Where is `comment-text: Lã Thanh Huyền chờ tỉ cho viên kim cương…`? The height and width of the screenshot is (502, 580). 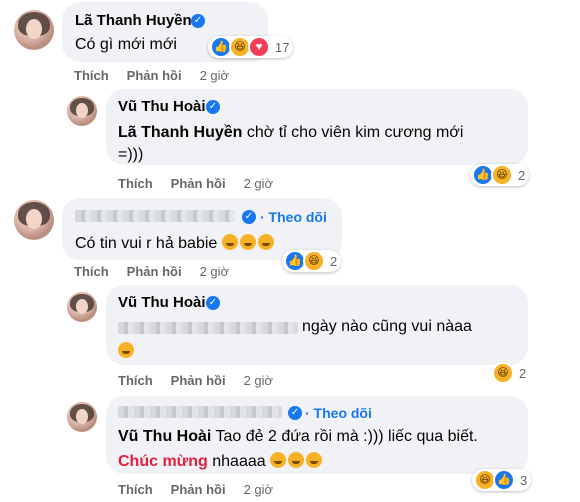 comment-text: Lã Thanh Huyền chờ tỉ cho viên kim cương… is located at coordinates (291, 132).